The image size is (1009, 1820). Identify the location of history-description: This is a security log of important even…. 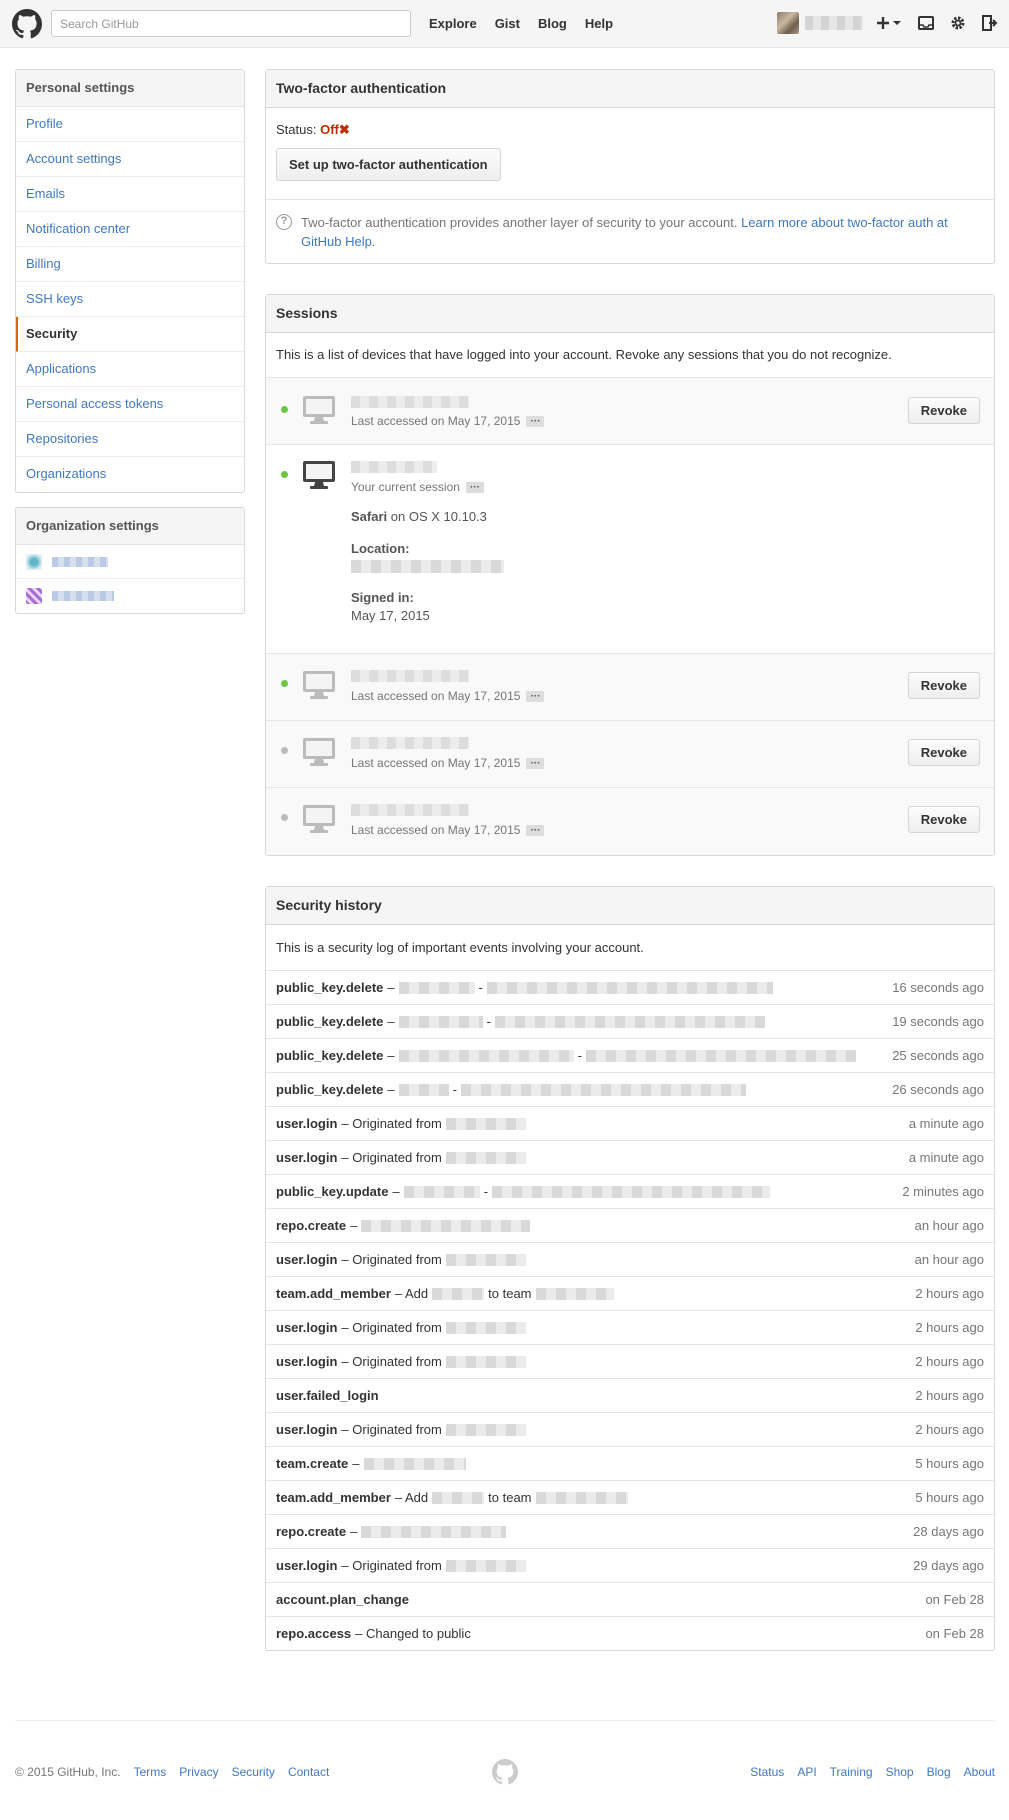
(460, 947).